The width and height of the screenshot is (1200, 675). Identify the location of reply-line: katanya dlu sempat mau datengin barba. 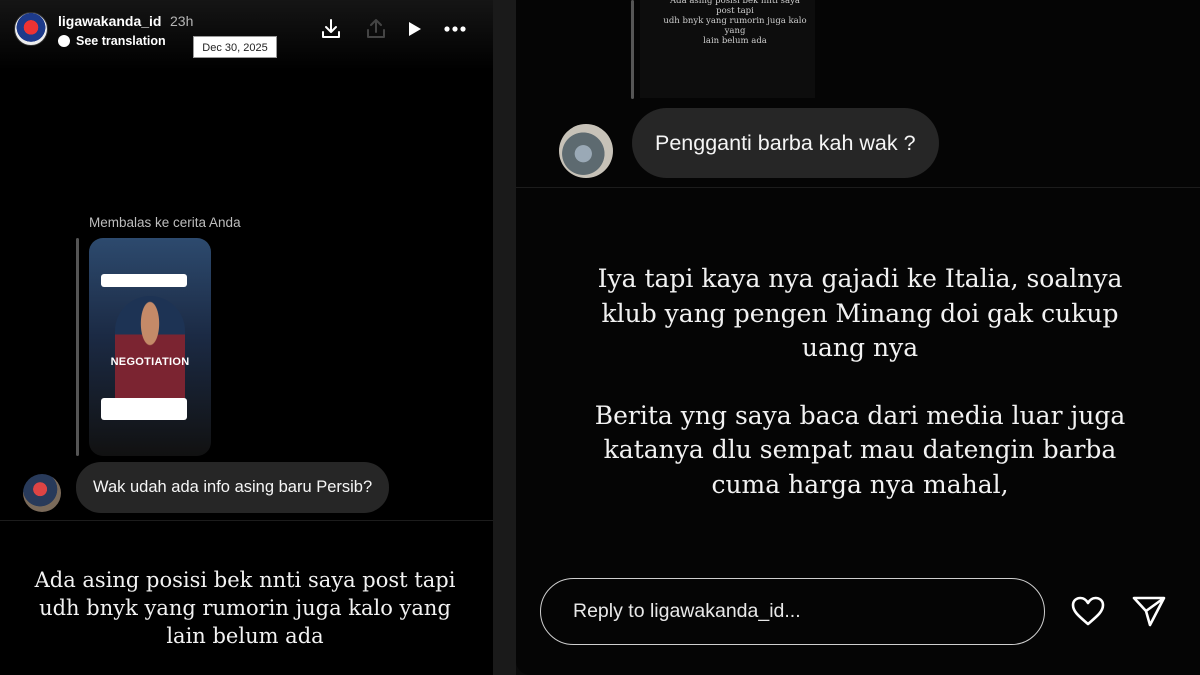
(860, 449).